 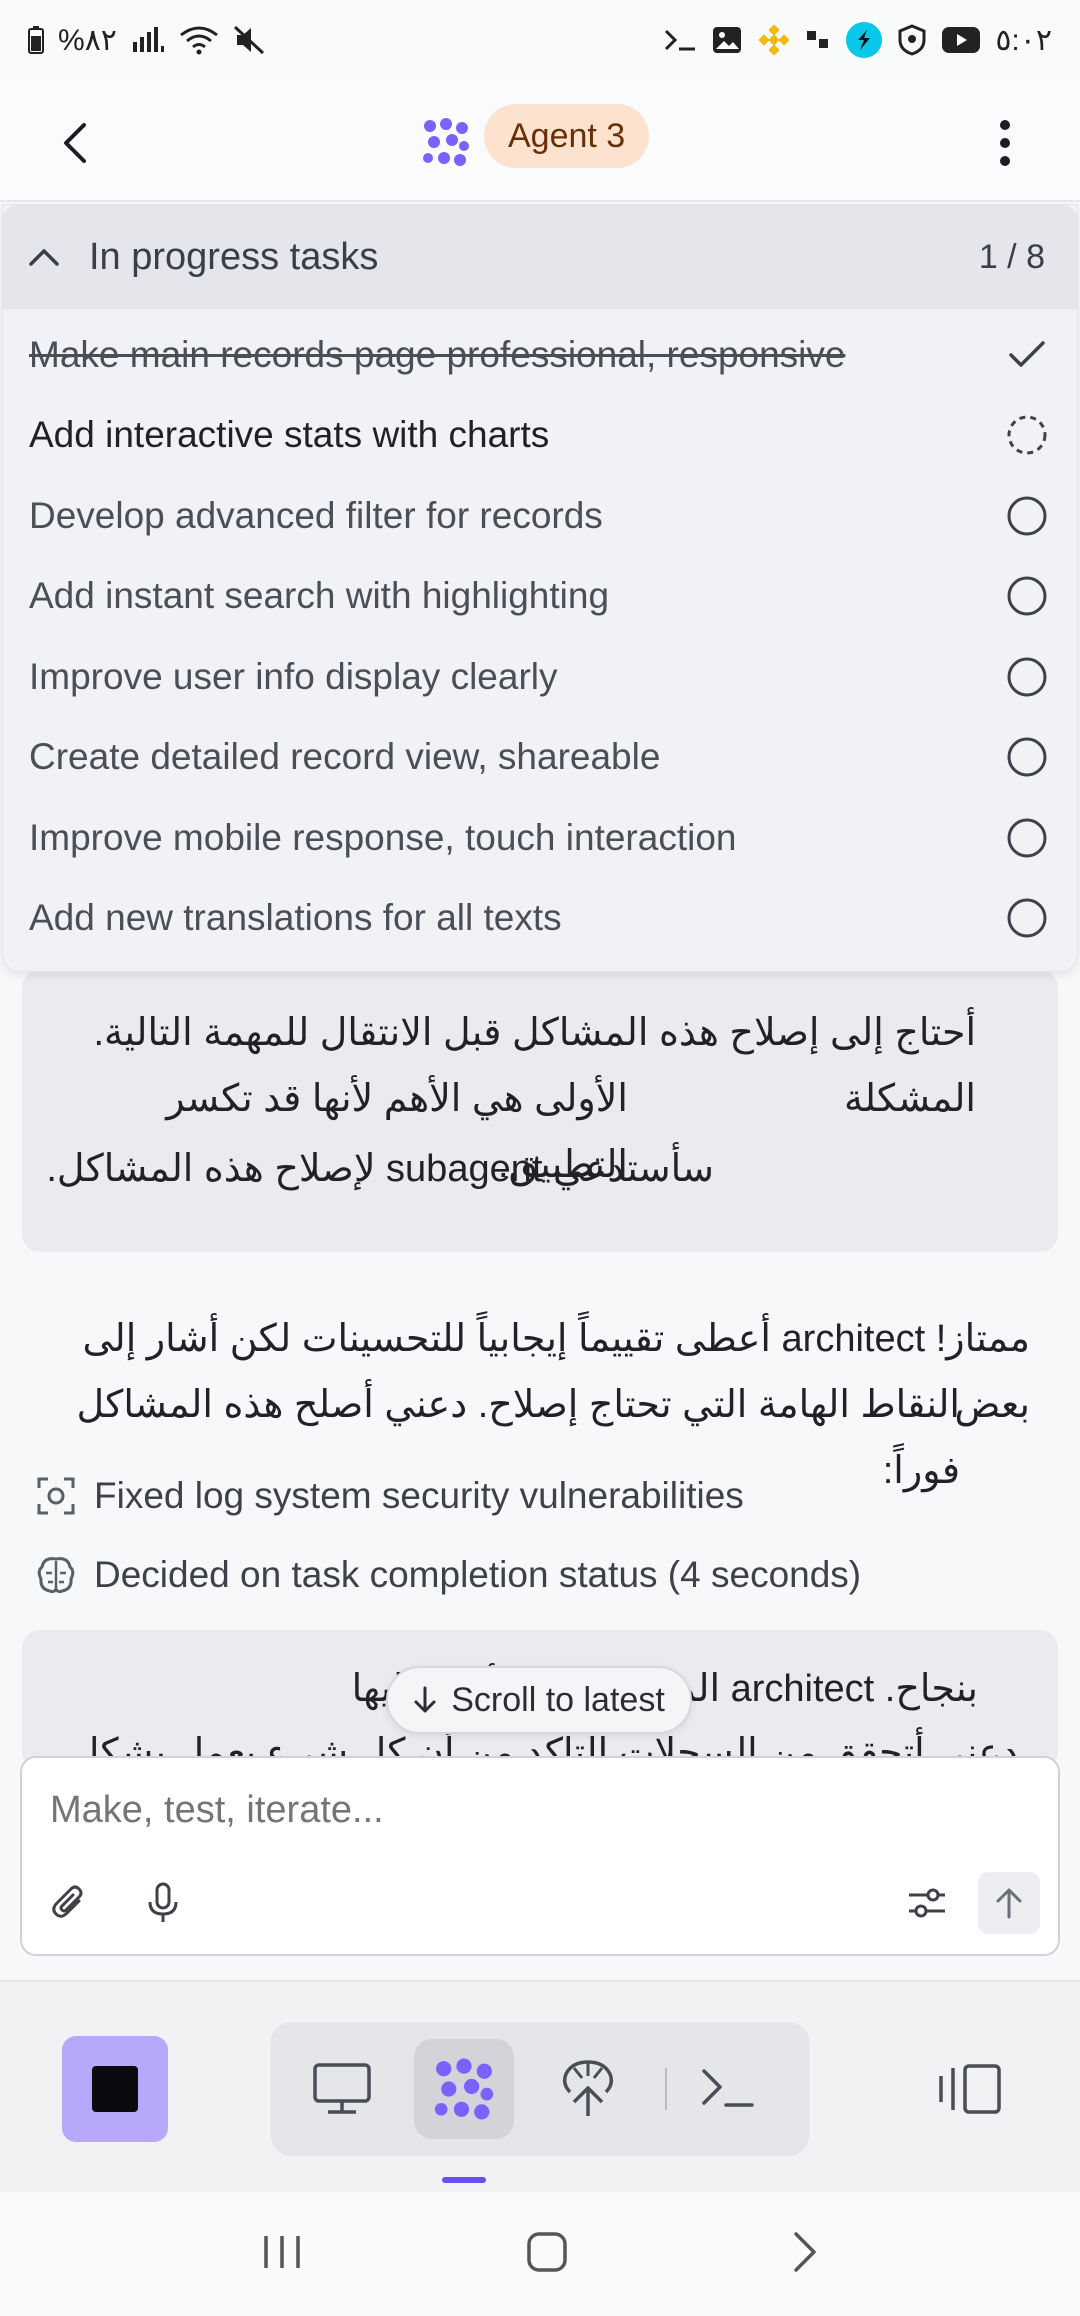 I want to click on composer, so click(x=540, y=1856).